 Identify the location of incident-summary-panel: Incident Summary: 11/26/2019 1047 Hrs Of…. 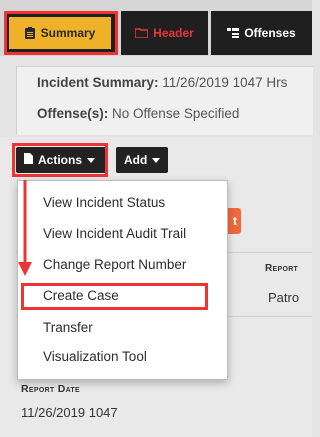
(164, 100).